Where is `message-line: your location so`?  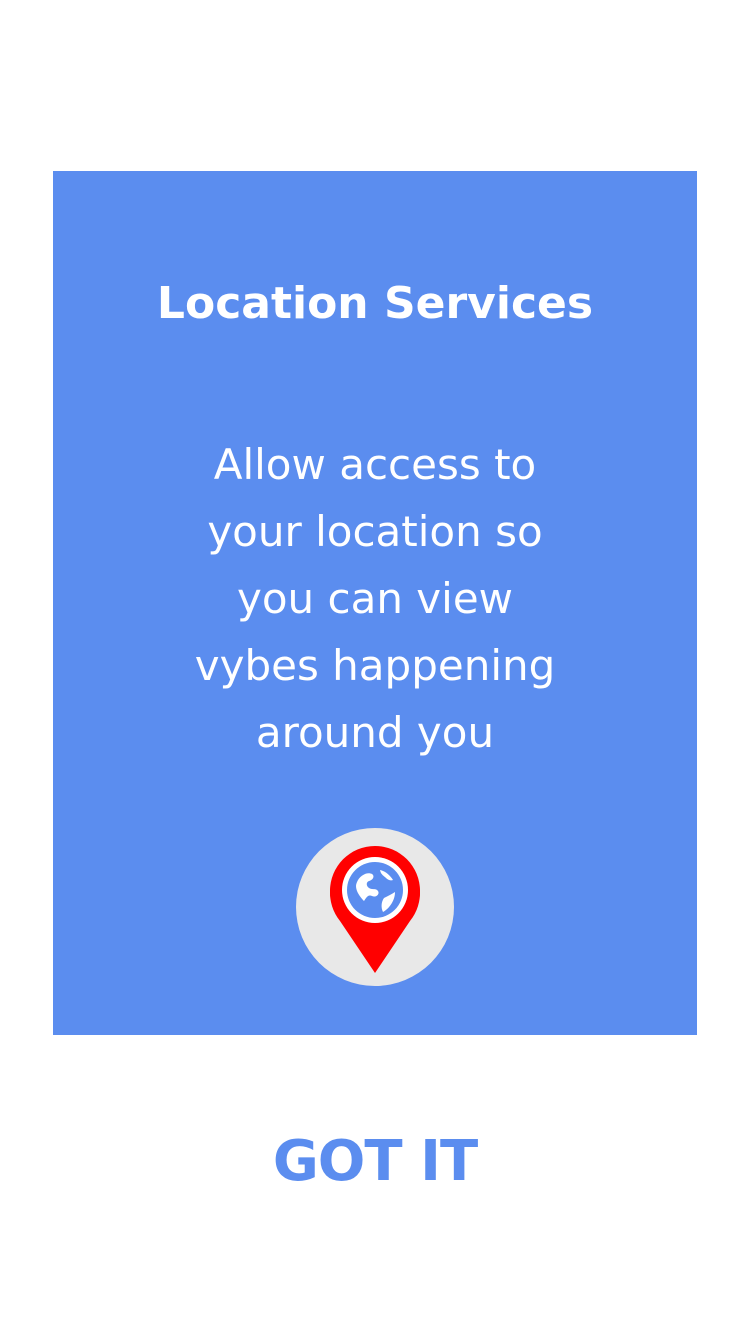
message-line: your location so is located at coordinates (375, 531).